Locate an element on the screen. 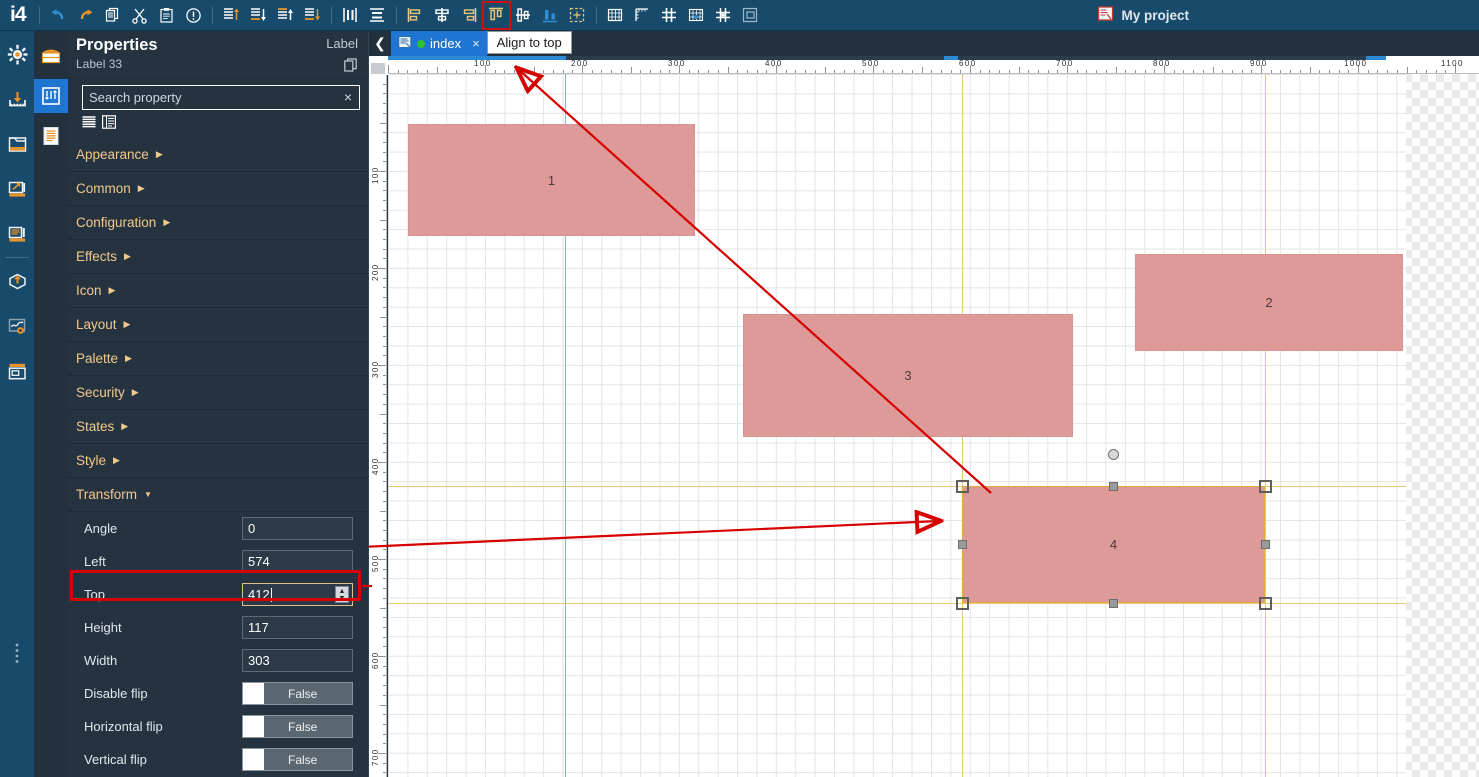 The height and width of the screenshot is (777, 1479). resize-handle-top-left is located at coordinates (962, 486).